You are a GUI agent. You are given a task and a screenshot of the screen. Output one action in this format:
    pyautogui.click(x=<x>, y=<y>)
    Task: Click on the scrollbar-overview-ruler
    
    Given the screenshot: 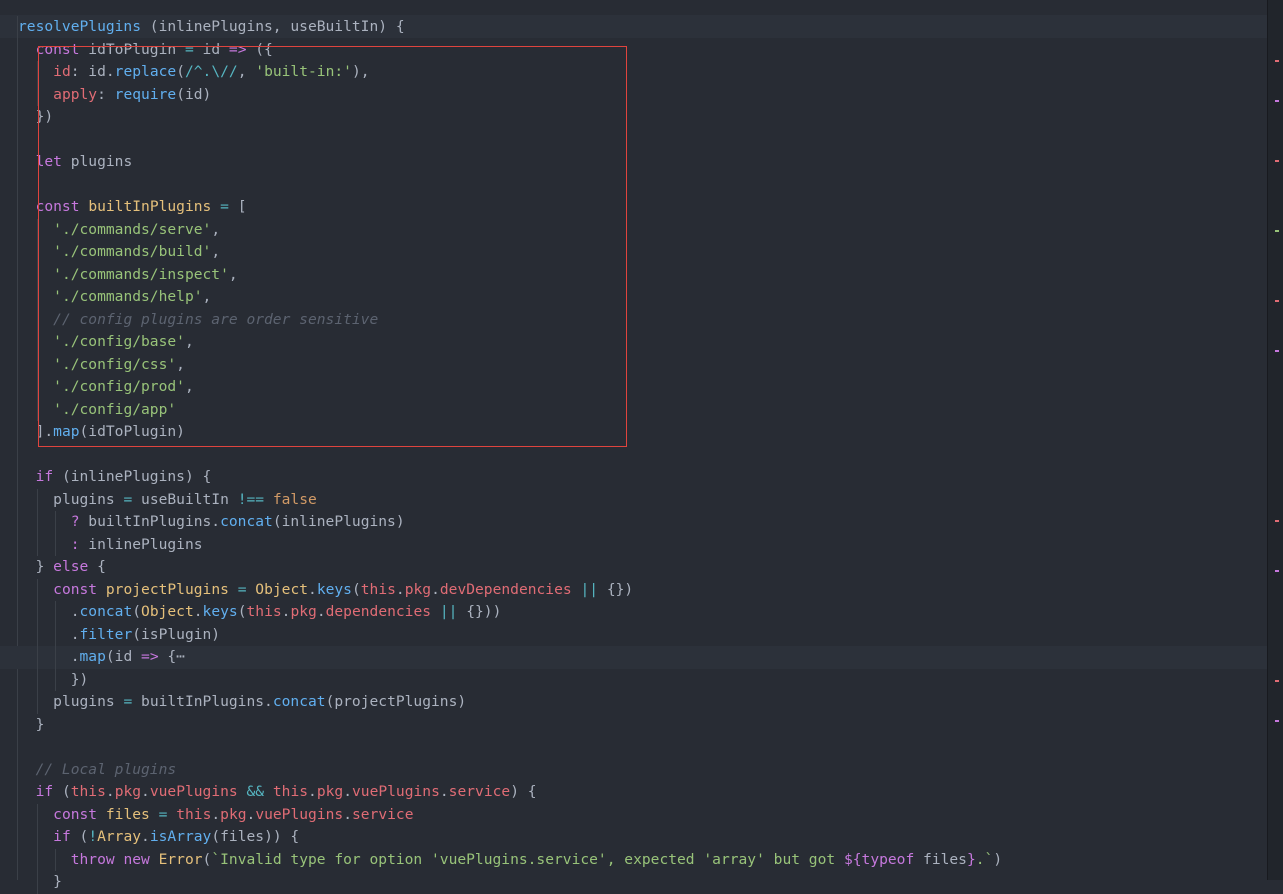 What is the action you would take?
    pyautogui.click(x=1275, y=440)
    